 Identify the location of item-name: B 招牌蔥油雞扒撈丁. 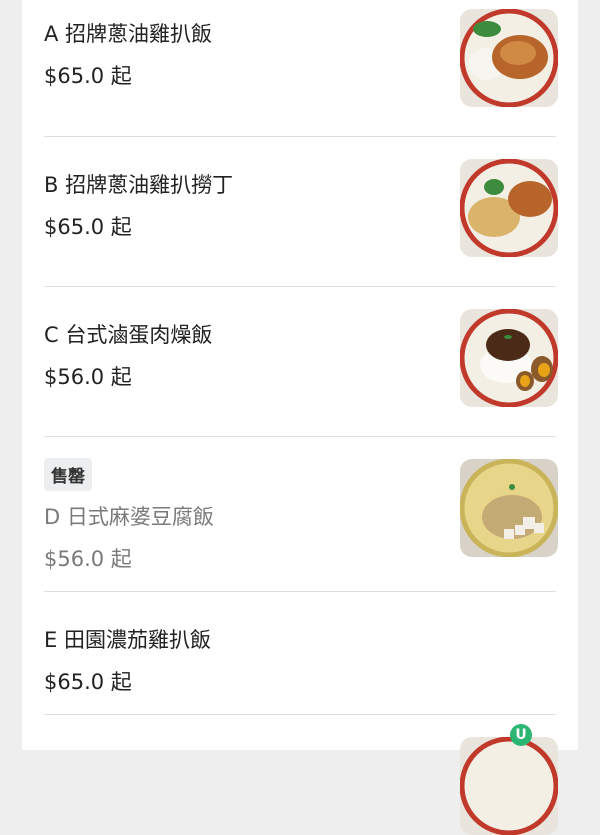
(139, 185).